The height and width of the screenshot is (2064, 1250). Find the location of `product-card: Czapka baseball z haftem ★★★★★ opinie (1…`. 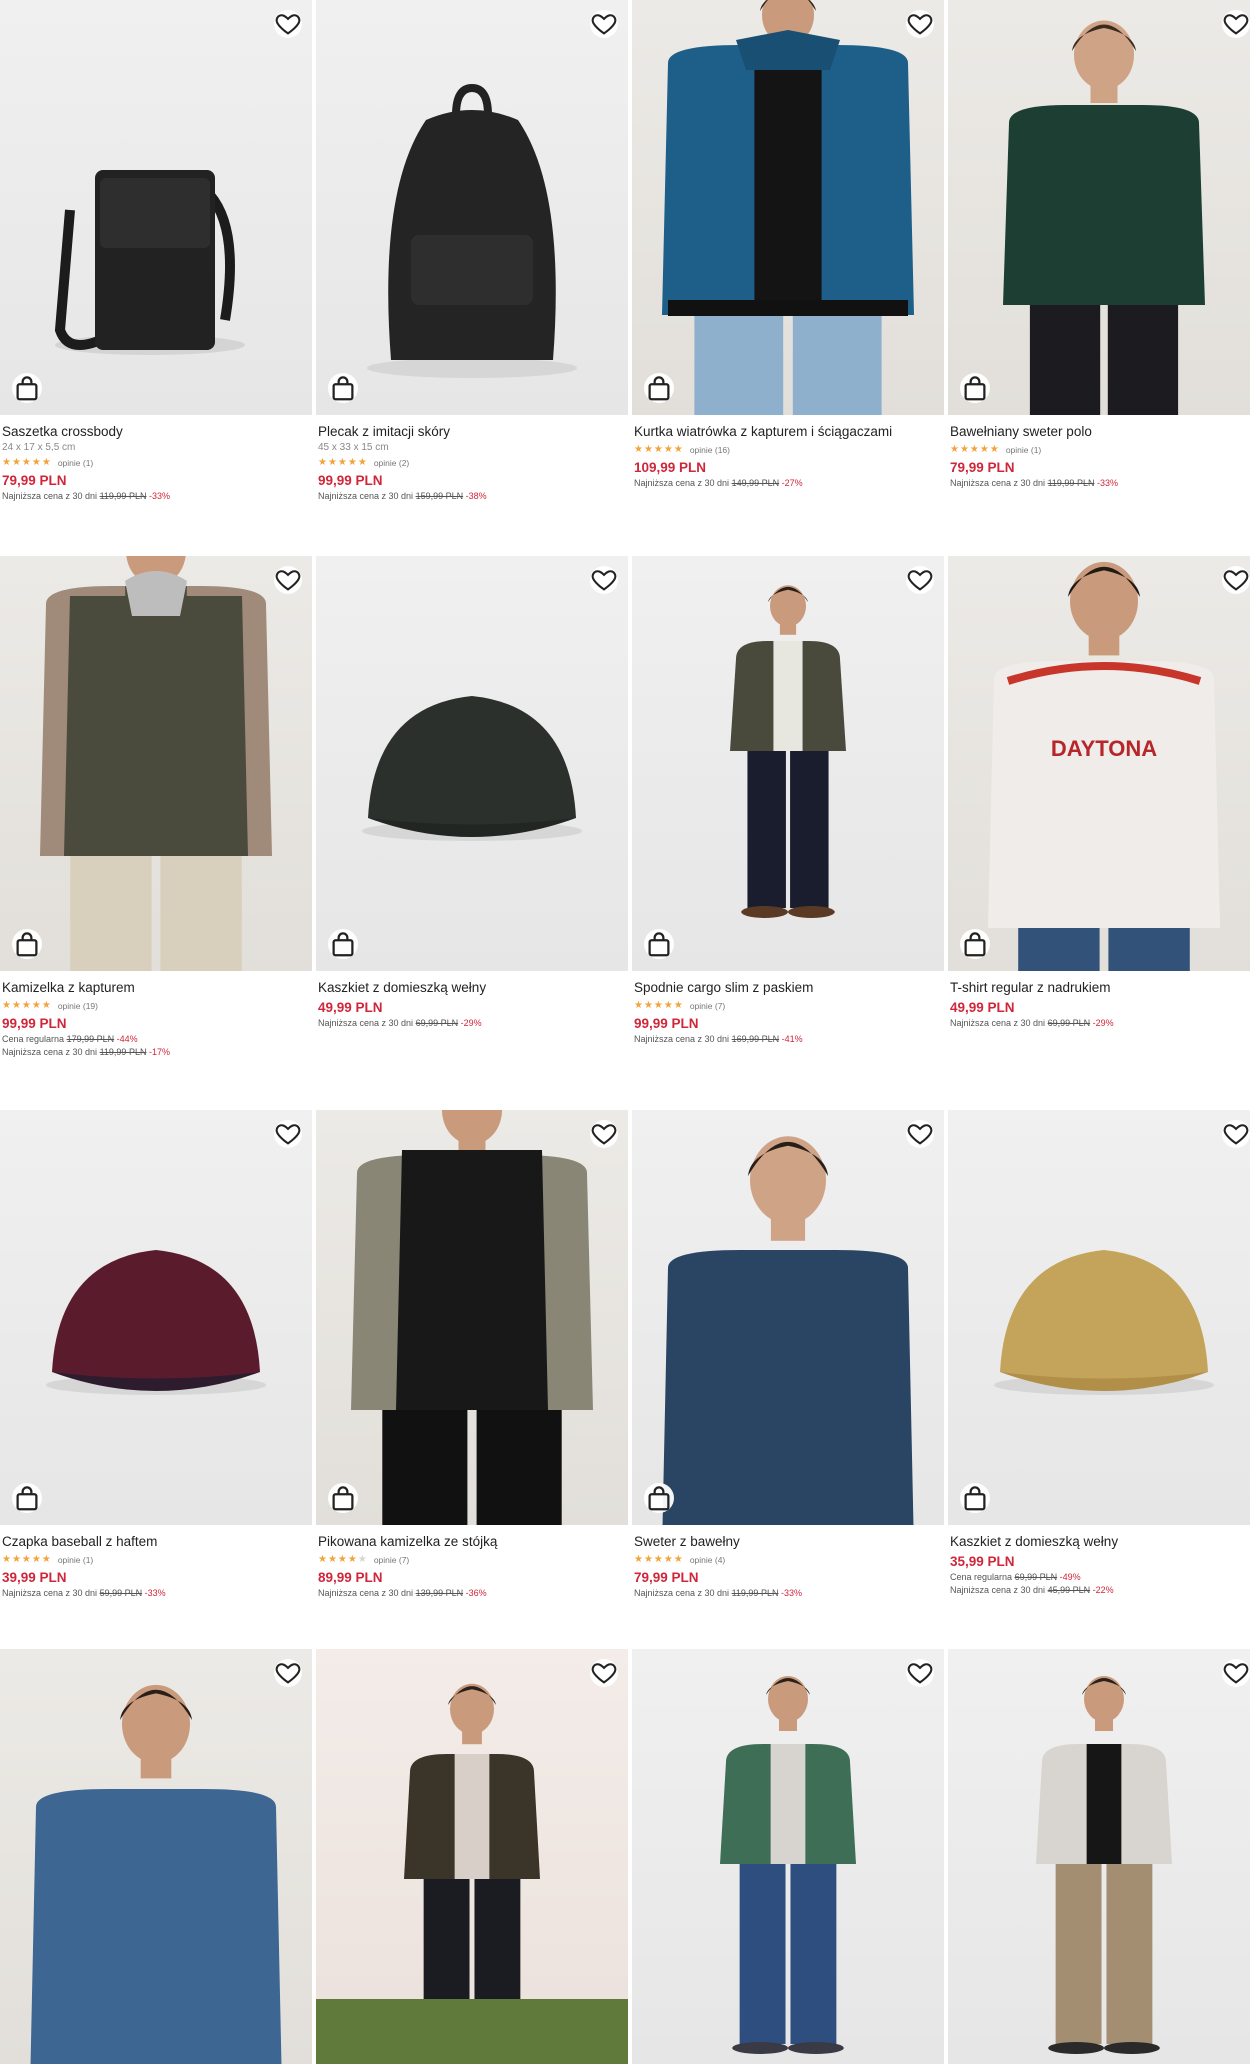

product-card: Czapka baseball z haftem ★★★★★ opinie (1… is located at coordinates (156, 1354).